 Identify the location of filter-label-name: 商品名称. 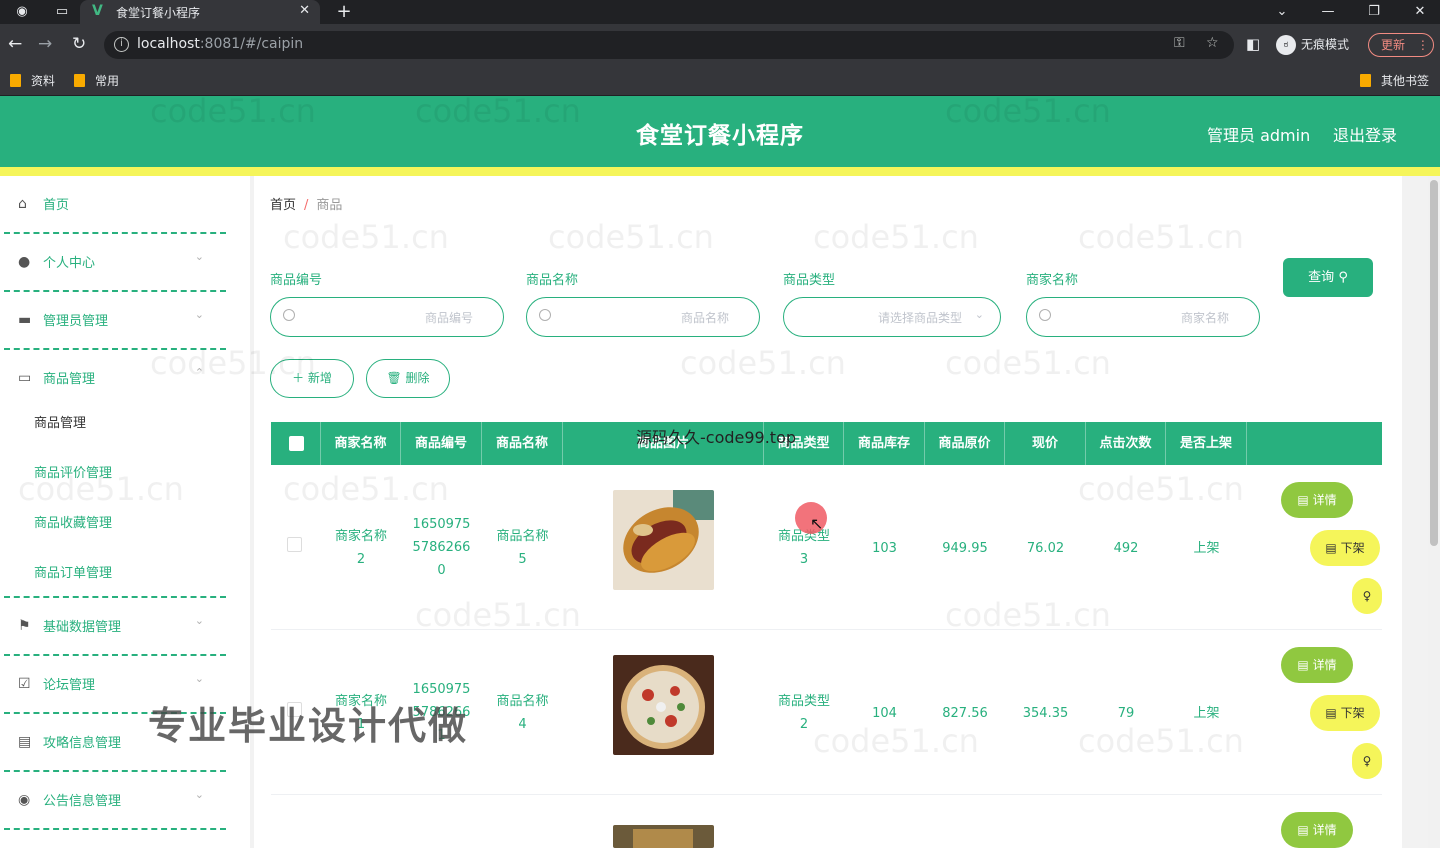
(552, 280).